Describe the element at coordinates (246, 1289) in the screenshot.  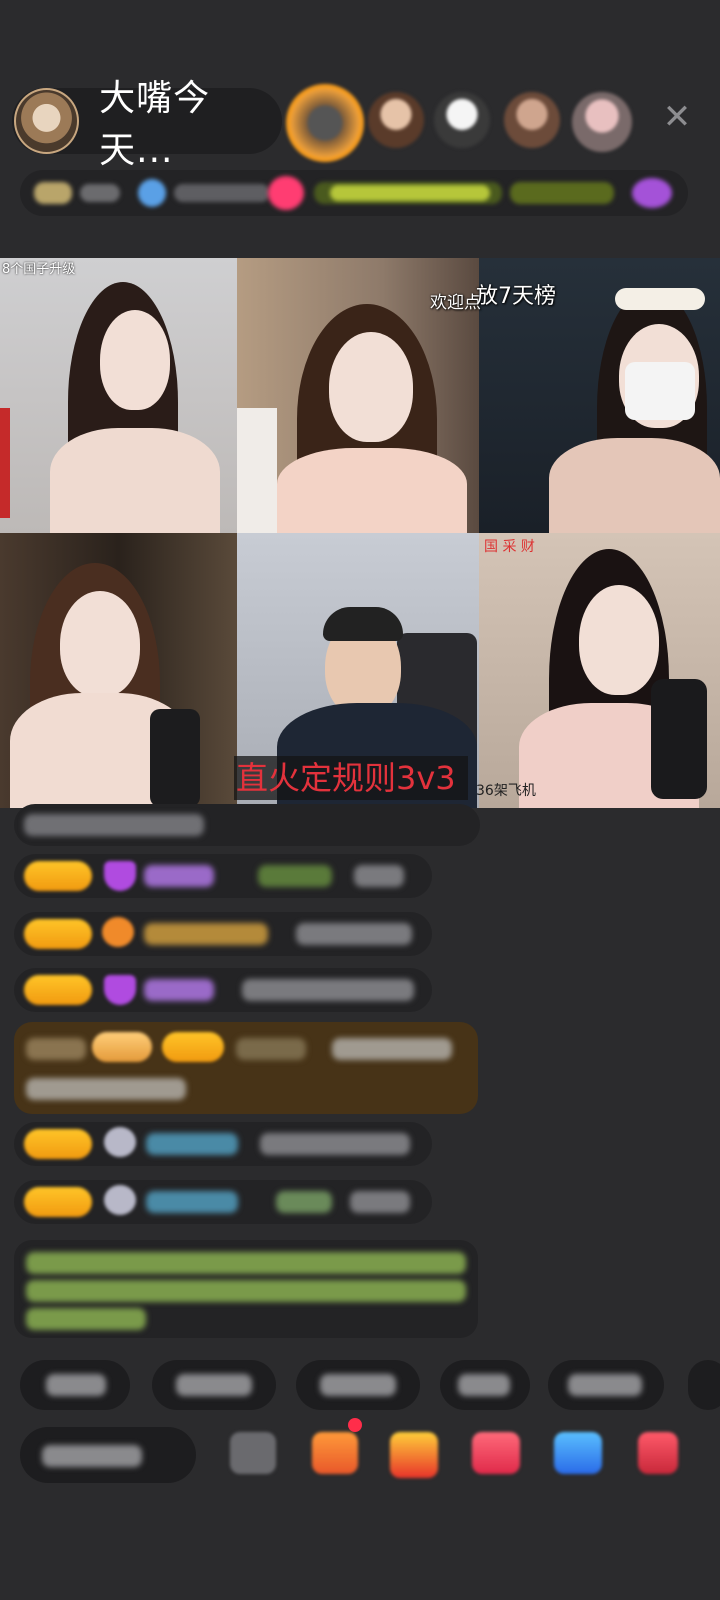
I see `system-notice` at that location.